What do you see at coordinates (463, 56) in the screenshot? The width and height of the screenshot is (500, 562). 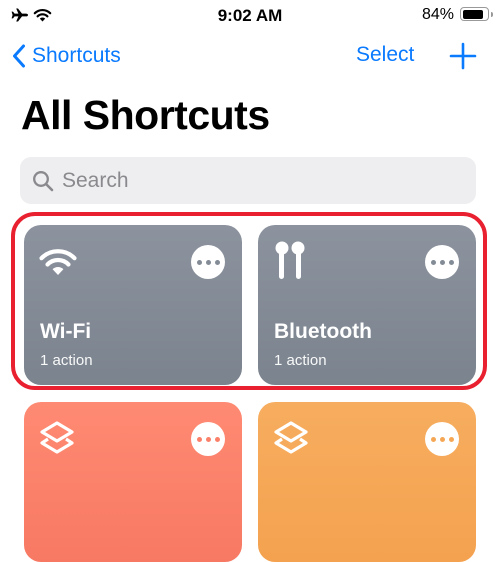 I see `add-shortcut-button` at bounding box center [463, 56].